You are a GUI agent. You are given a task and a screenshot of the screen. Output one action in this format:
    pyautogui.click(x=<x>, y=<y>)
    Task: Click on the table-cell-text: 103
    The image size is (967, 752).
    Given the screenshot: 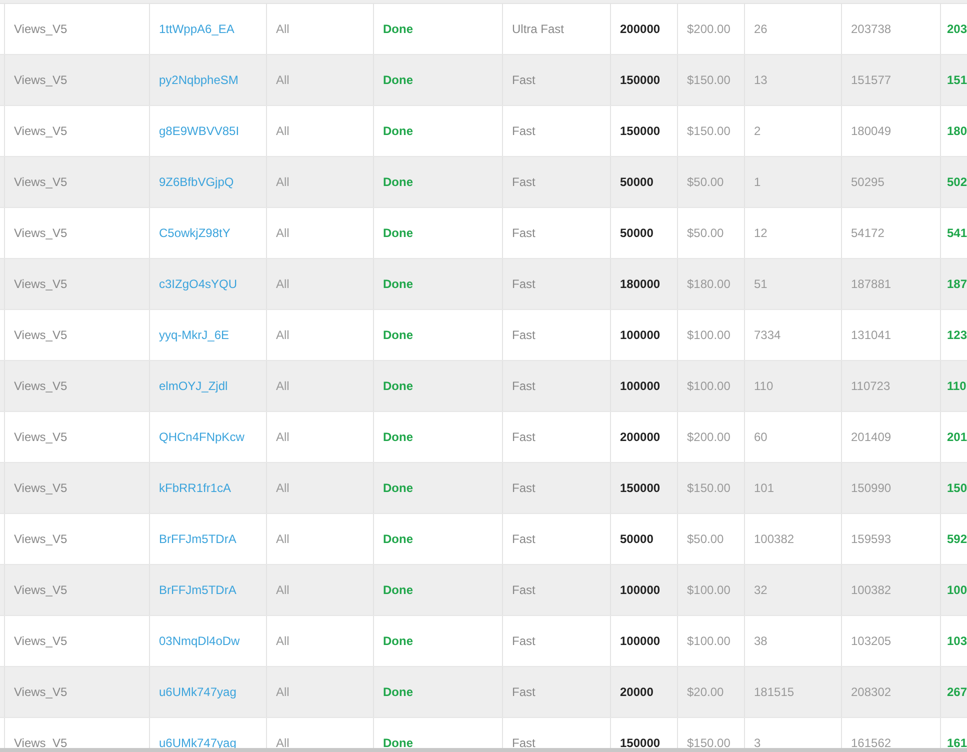 What is the action you would take?
    pyautogui.click(x=957, y=641)
    